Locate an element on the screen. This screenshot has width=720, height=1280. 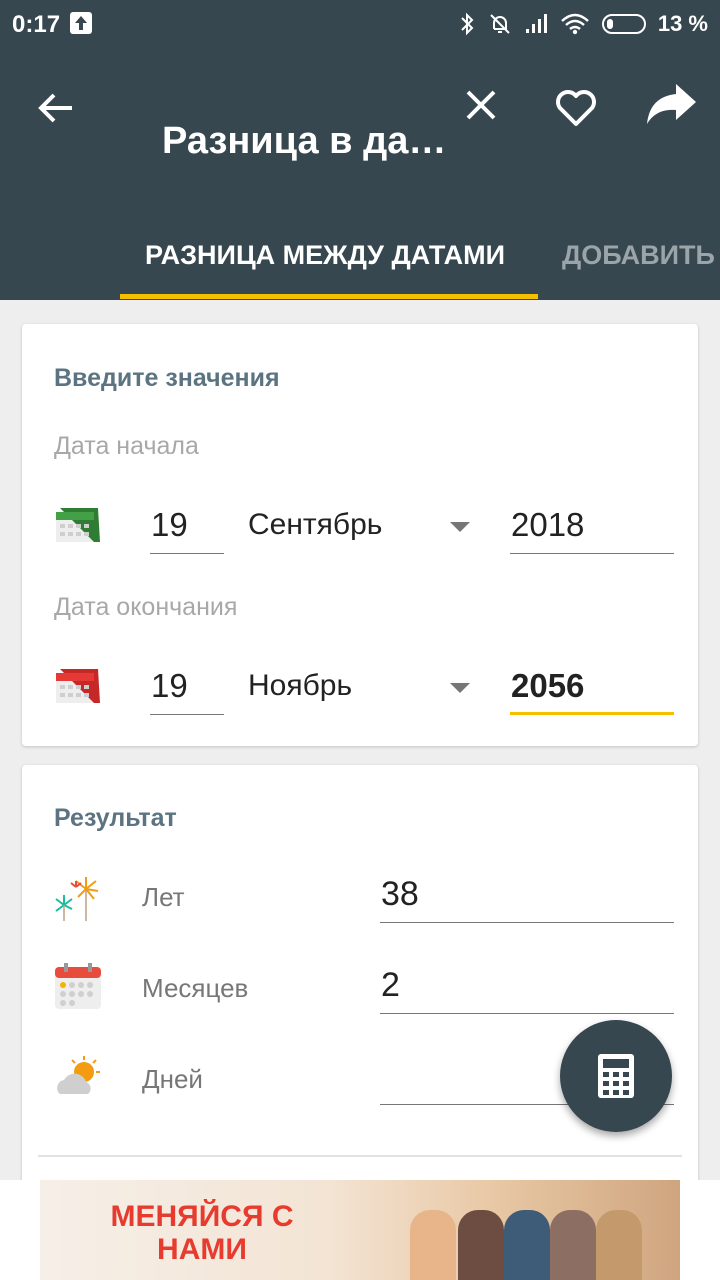
share-icon is located at coordinates (671, 104).